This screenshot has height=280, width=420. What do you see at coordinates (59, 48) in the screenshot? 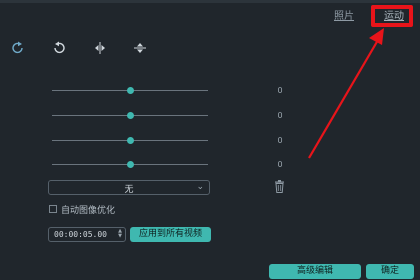
I see `rotate-counterclockwise-icon` at bounding box center [59, 48].